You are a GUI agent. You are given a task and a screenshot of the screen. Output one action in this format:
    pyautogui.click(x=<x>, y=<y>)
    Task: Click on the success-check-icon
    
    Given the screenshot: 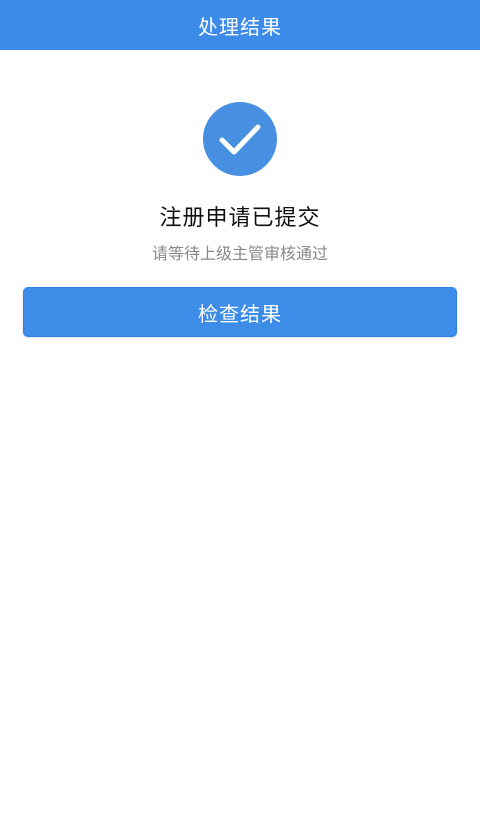 What is the action you would take?
    pyautogui.click(x=240, y=139)
    